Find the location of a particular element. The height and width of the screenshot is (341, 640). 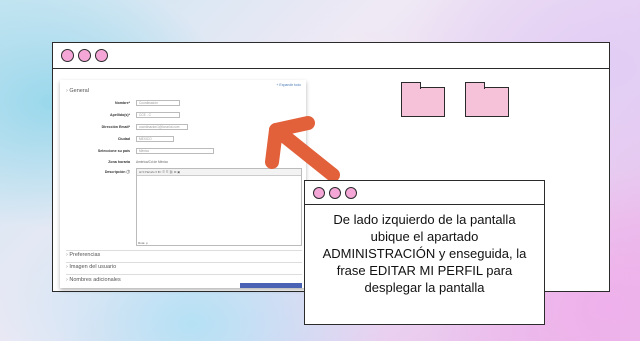

editor-toolbar: ⊞ ▾ Párrafo ▾ B I ☰ ☰ ⛓ ⊠ ▣ is located at coordinates (219, 172).